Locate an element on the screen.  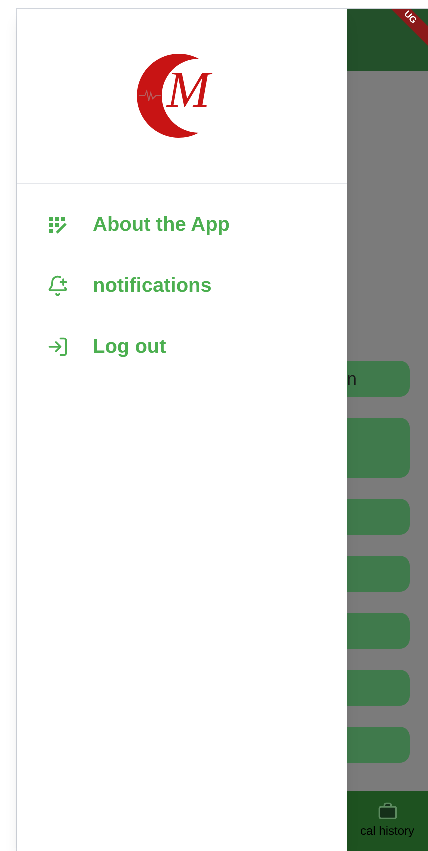
bottom-navigation-bar: cal history is located at coordinates (387, 821).